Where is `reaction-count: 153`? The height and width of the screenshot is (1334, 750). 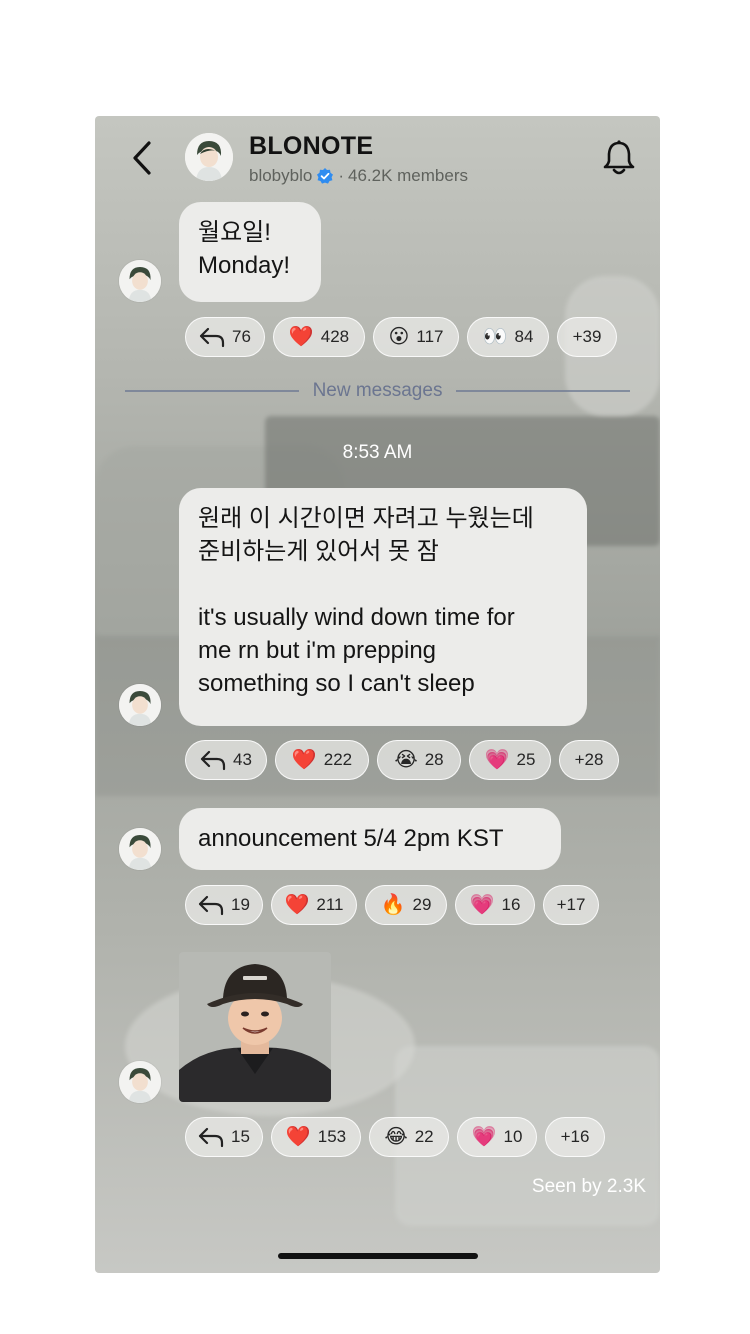 reaction-count: 153 is located at coordinates (332, 1136).